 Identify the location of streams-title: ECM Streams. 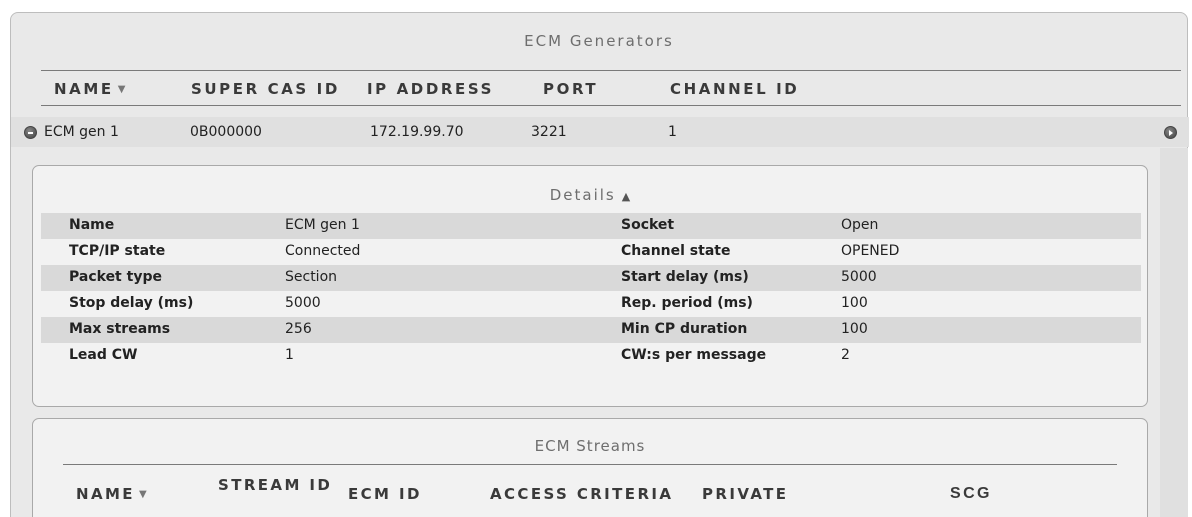
(590, 446).